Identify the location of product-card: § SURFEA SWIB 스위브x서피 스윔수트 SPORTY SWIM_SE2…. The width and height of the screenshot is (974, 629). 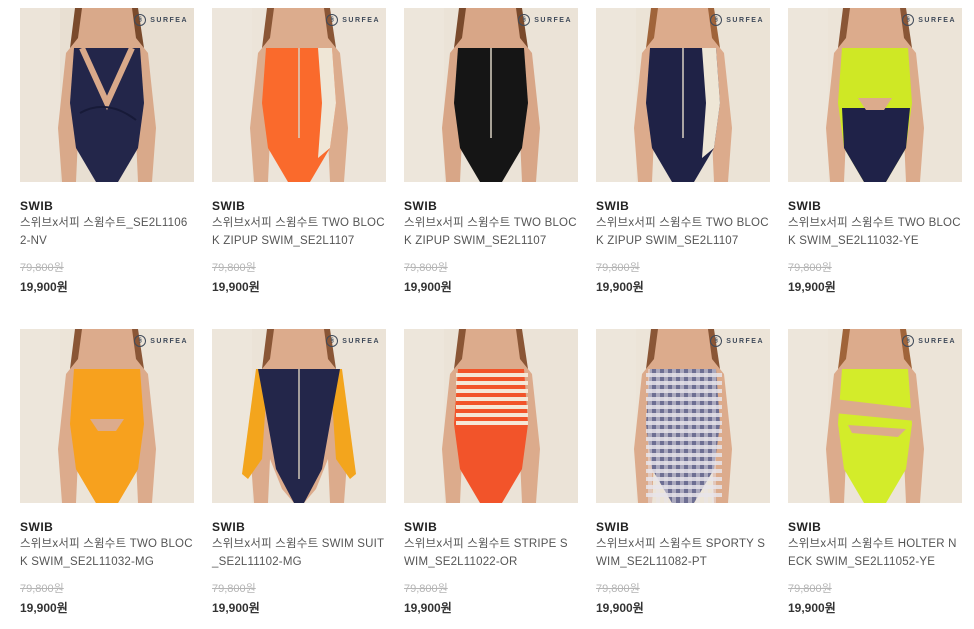
(683, 476).